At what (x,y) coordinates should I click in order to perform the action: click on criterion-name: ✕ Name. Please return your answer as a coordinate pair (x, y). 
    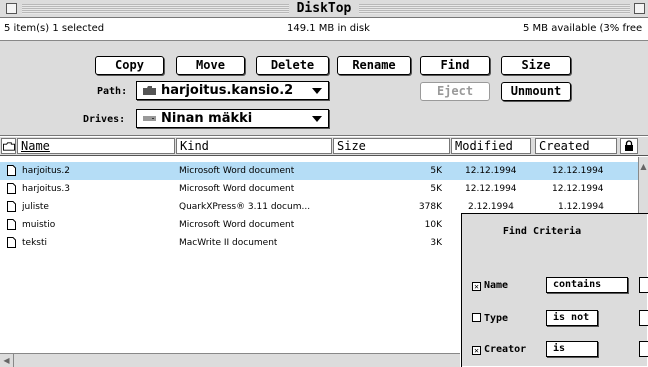
    Looking at the image, I should click on (490, 285).